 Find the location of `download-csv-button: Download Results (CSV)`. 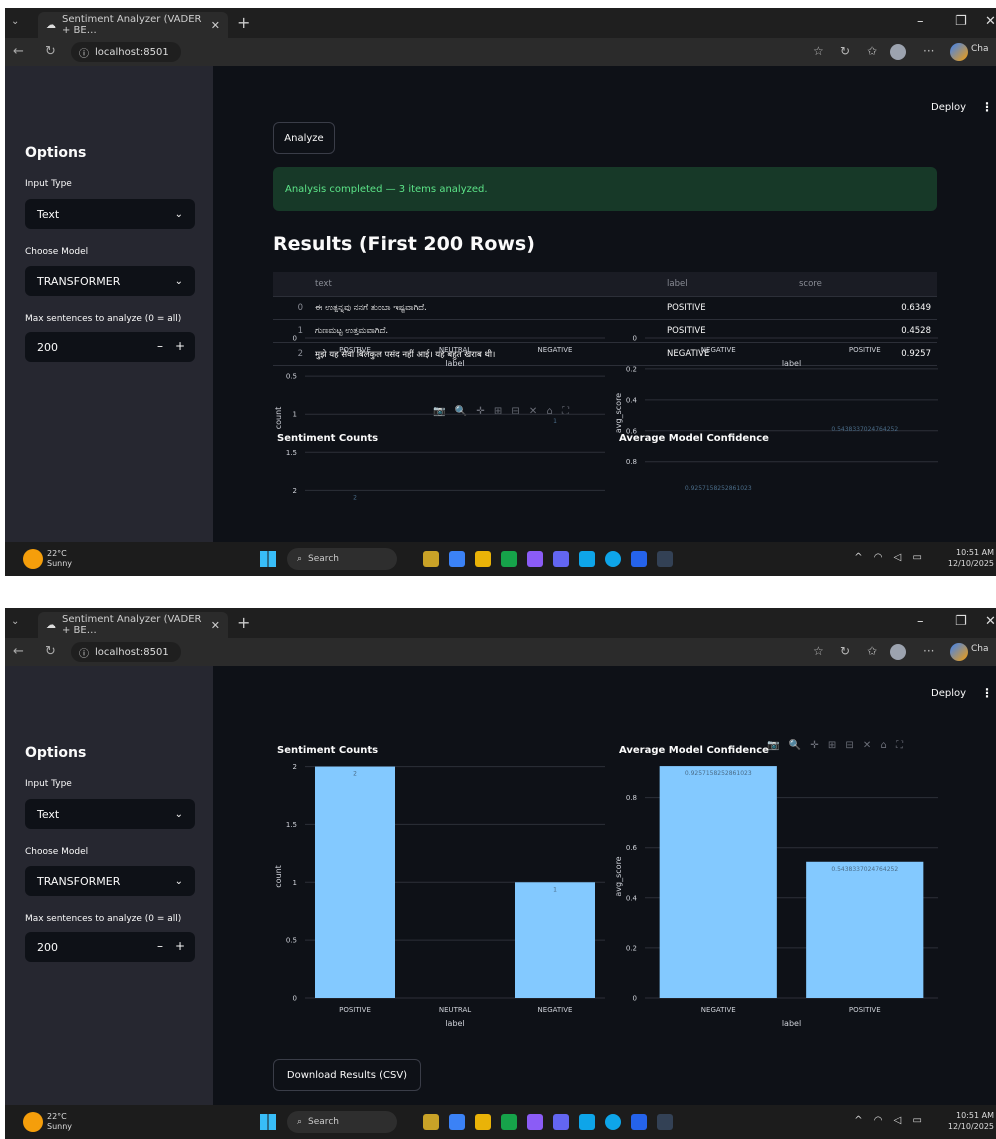

download-csv-button: Download Results (CSV) is located at coordinates (347, 1075).